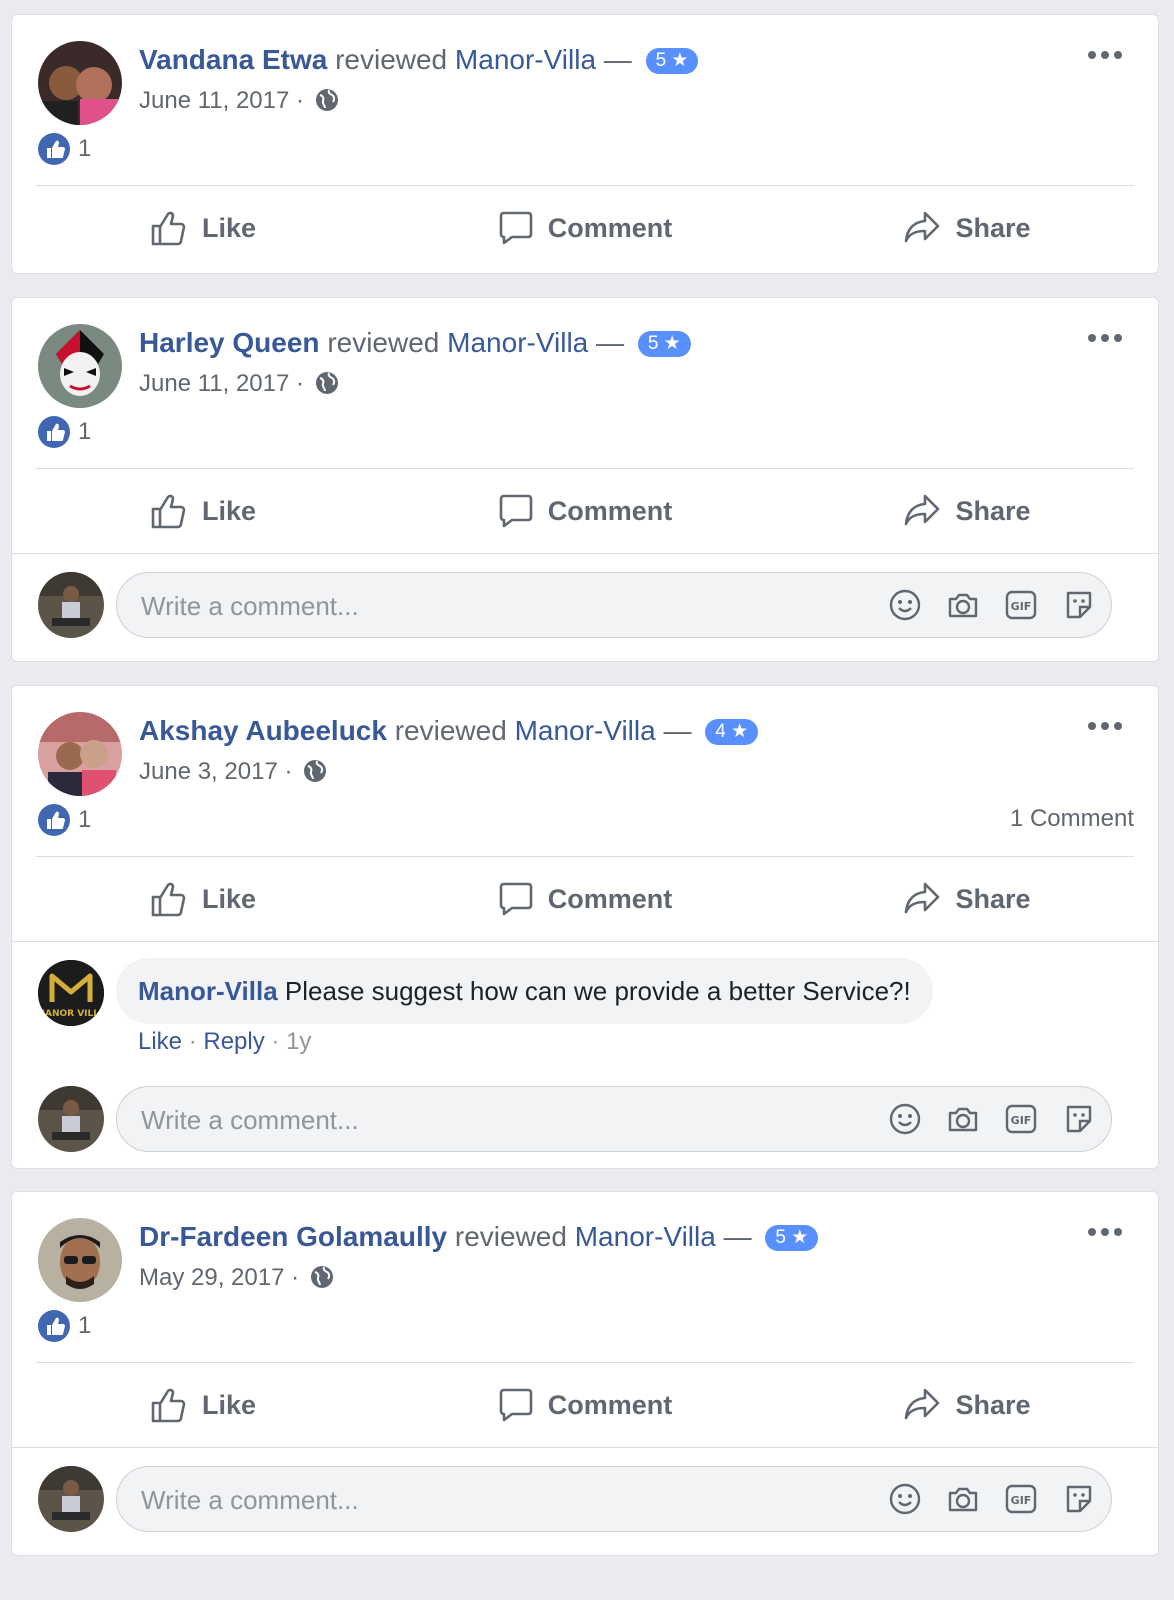 Image resolution: width=1174 pixels, height=1600 pixels. What do you see at coordinates (993, 898) in the screenshot?
I see `share-label: Share` at bounding box center [993, 898].